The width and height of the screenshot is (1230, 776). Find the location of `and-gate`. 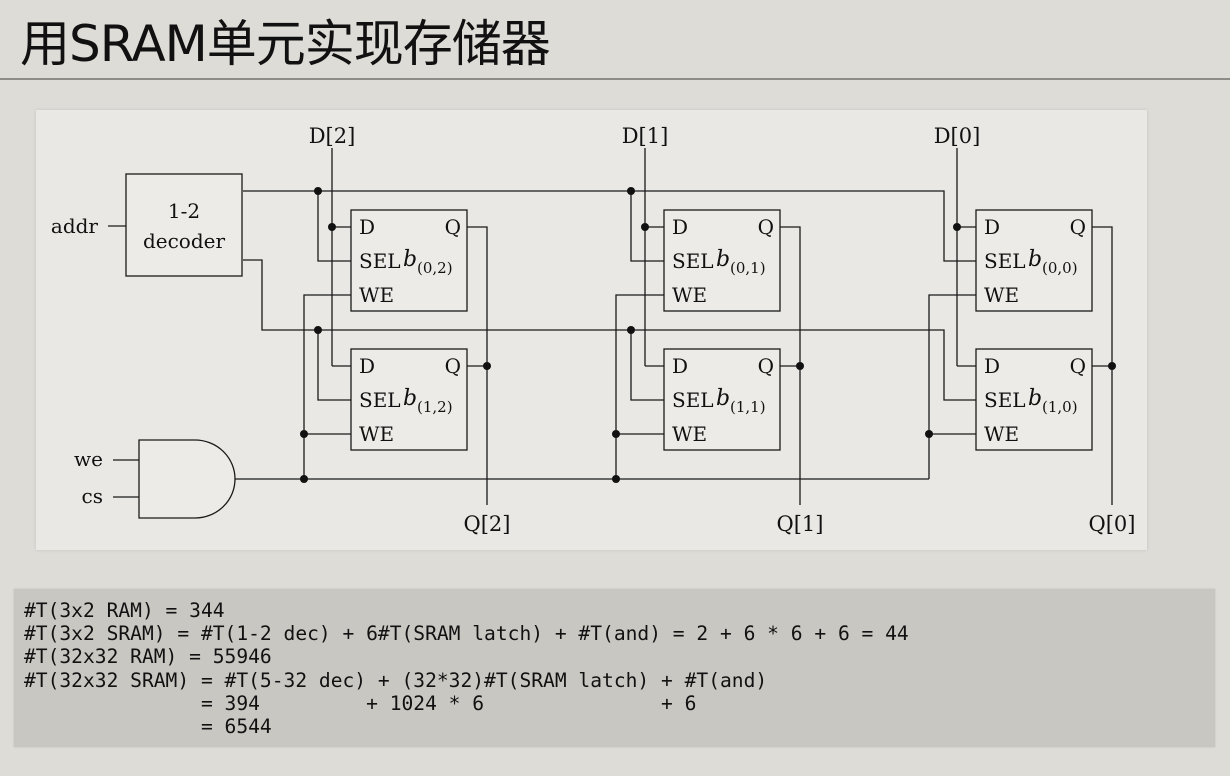

and-gate is located at coordinates (187, 479).